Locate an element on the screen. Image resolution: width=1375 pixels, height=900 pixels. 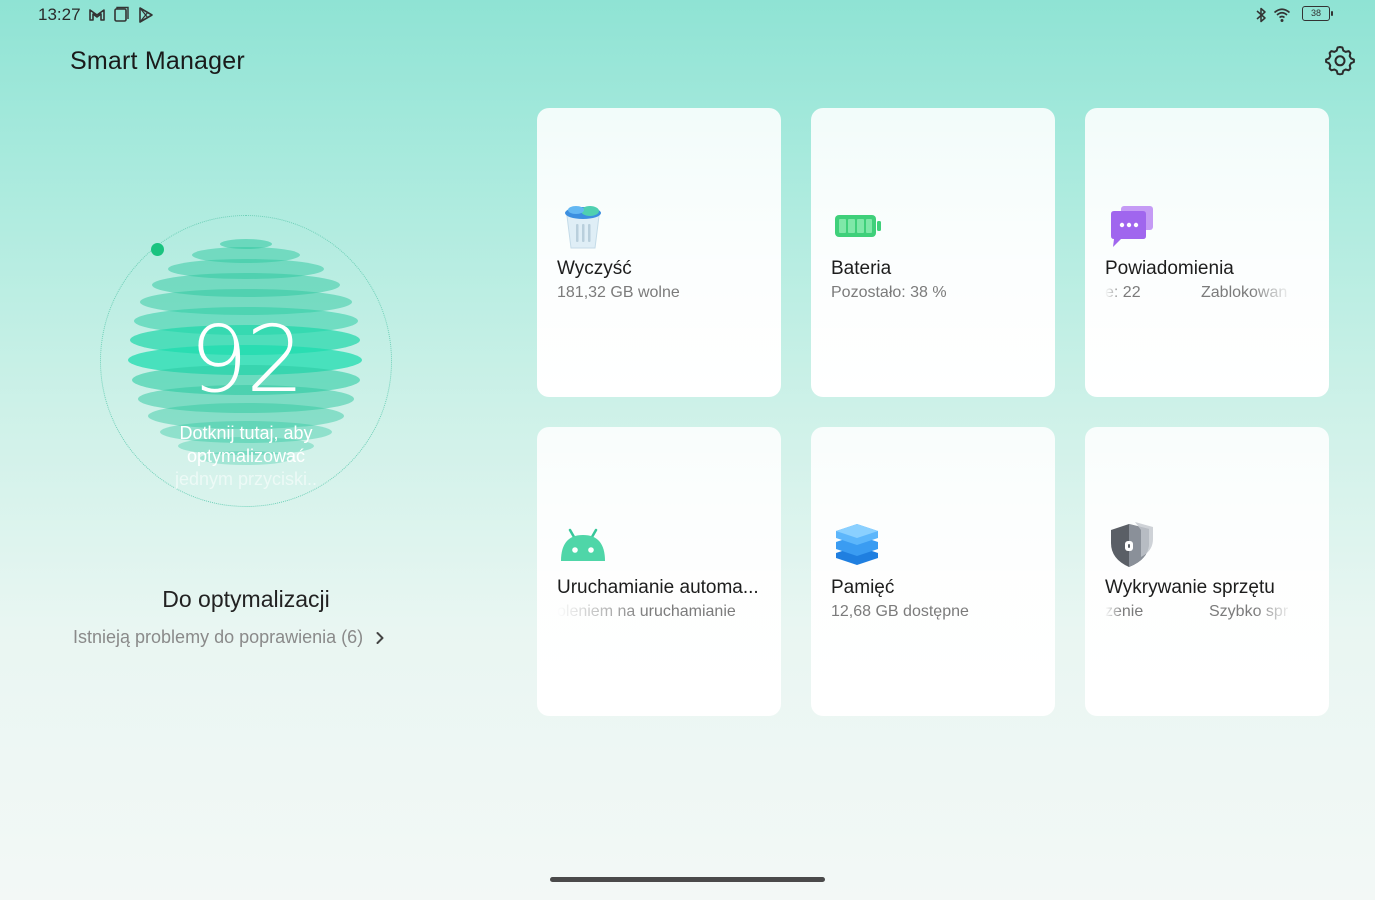
card-hardware-check: Wykrywanie sprzętu zenie Szybko spr is located at coordinates (1207, 571).